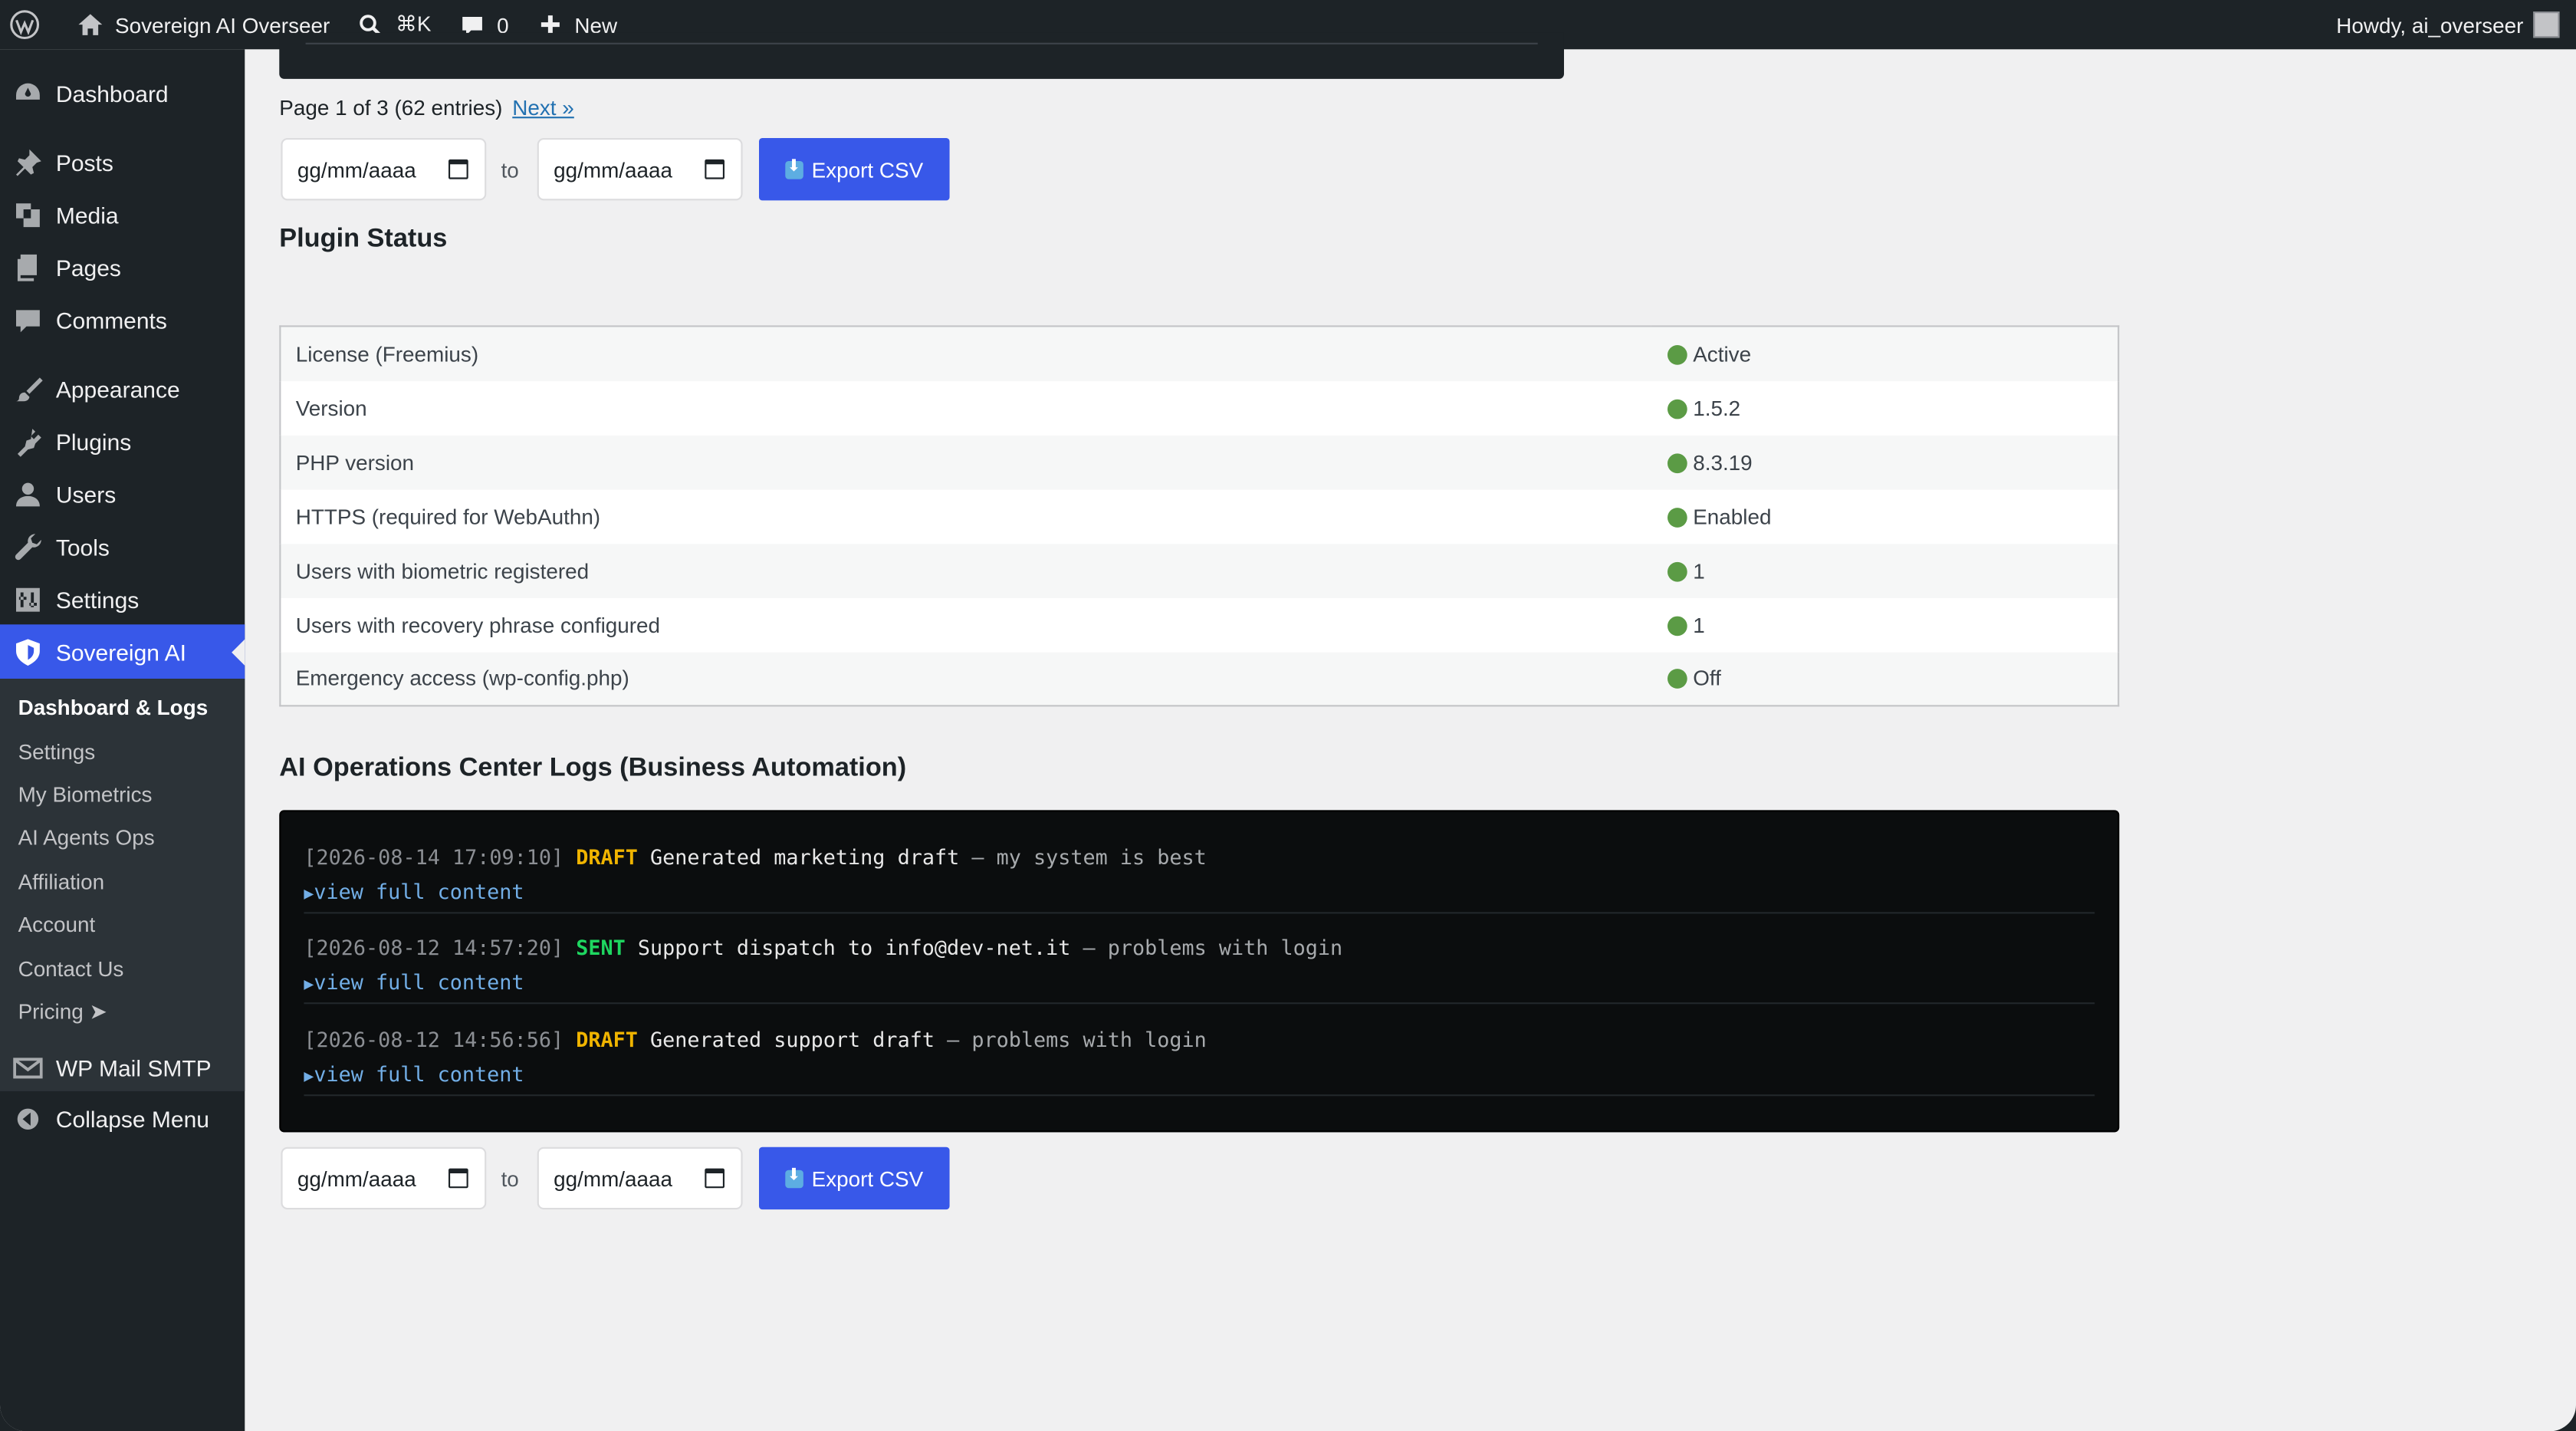  I want to click on table-row: HTTPS (required for WebAuthn) Enabled, so click(1199, 516).